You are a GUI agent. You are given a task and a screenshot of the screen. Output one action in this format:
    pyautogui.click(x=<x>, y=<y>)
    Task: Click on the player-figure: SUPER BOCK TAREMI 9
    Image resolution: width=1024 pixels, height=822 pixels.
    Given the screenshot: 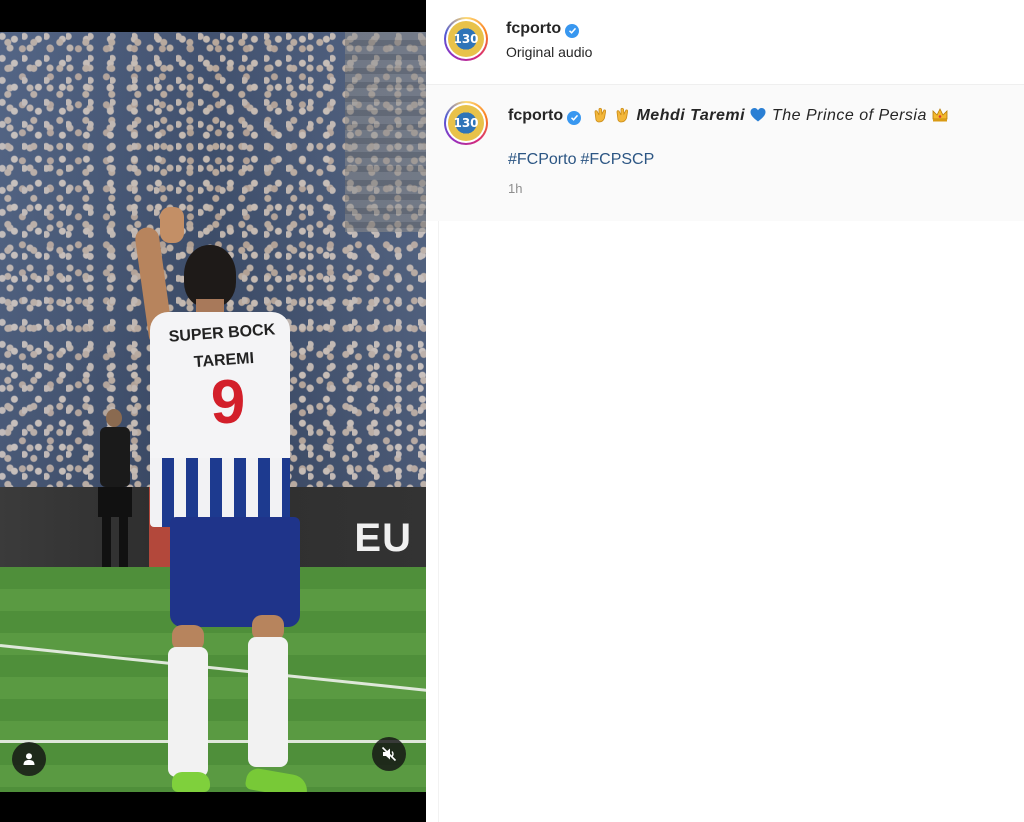 What is the action you would take?
    pyautogui.click(x=221, y=499)
    